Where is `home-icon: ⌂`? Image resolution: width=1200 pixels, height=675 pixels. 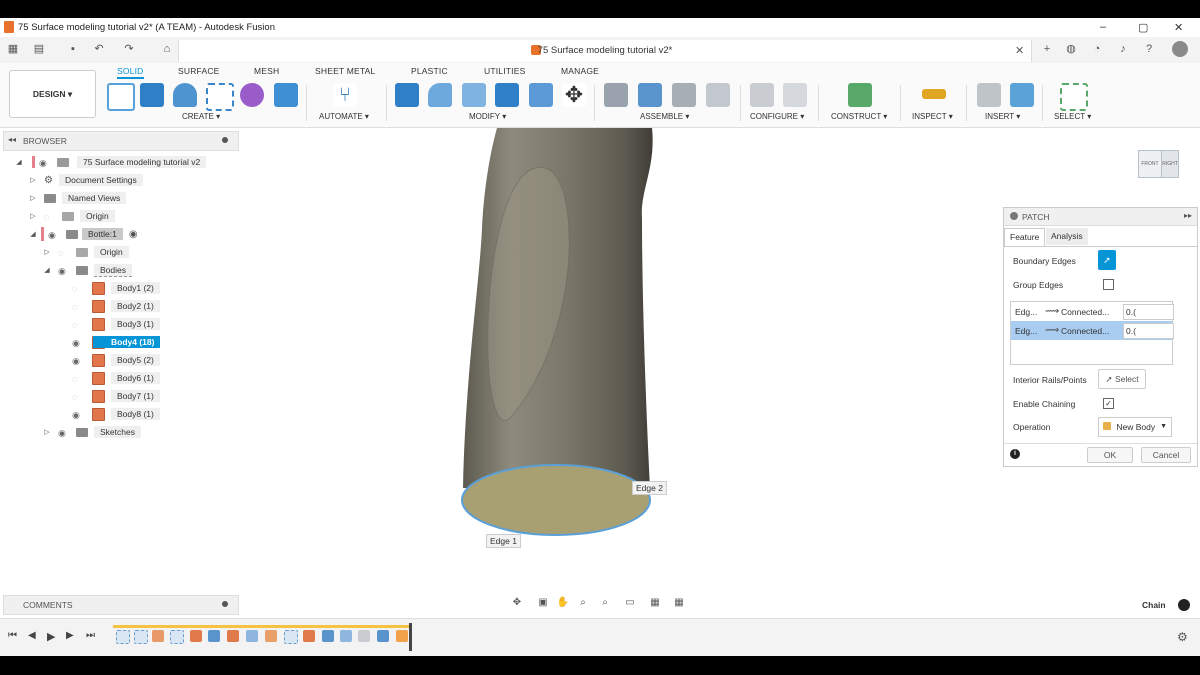
home-icon: ⌂ is located at coordinates (167, 49).